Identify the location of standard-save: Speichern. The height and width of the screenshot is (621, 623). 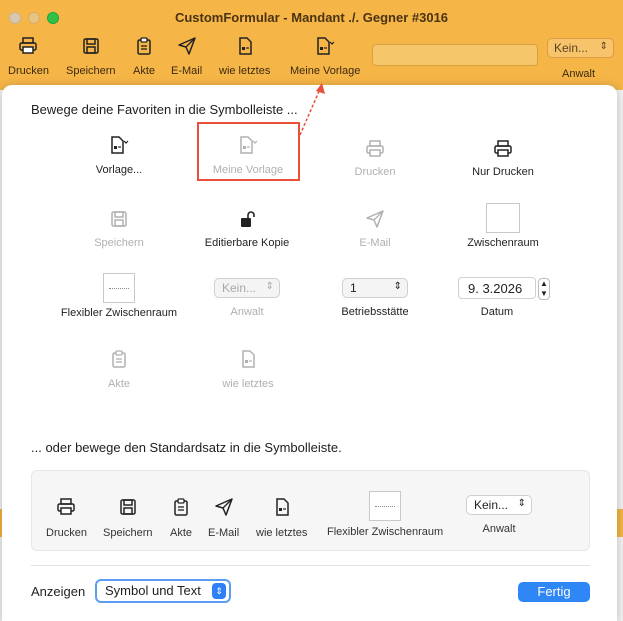
(128, 518).